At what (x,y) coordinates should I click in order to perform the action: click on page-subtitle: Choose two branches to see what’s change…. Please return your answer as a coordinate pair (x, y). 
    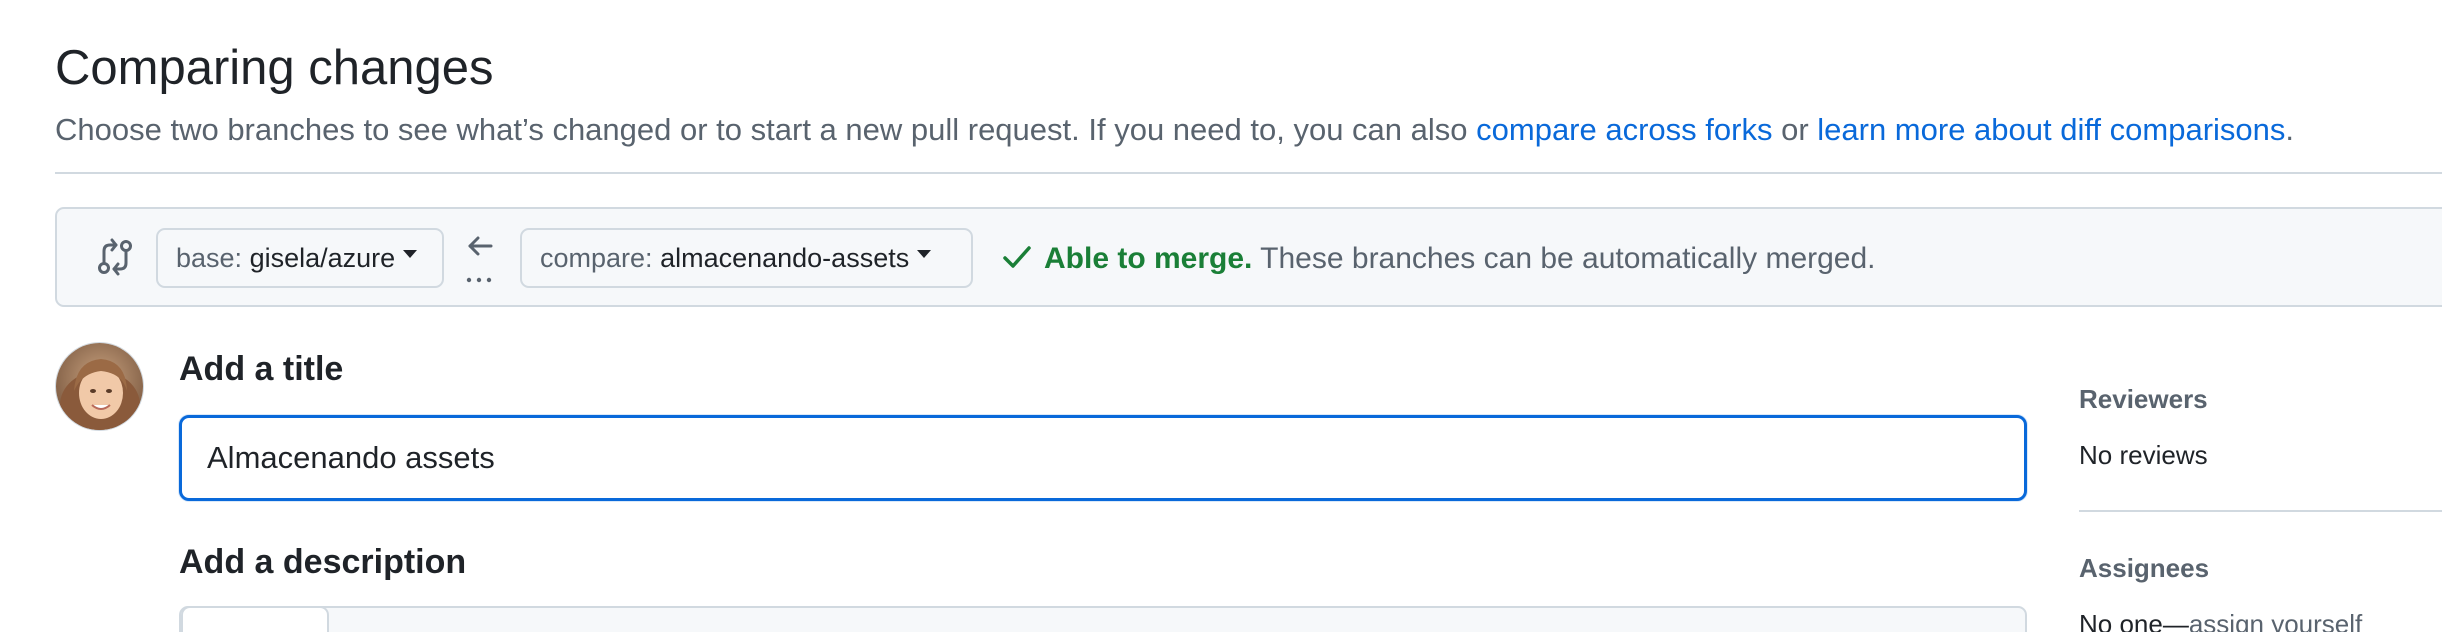
    Looking at the image, I should click on (1174, 130).